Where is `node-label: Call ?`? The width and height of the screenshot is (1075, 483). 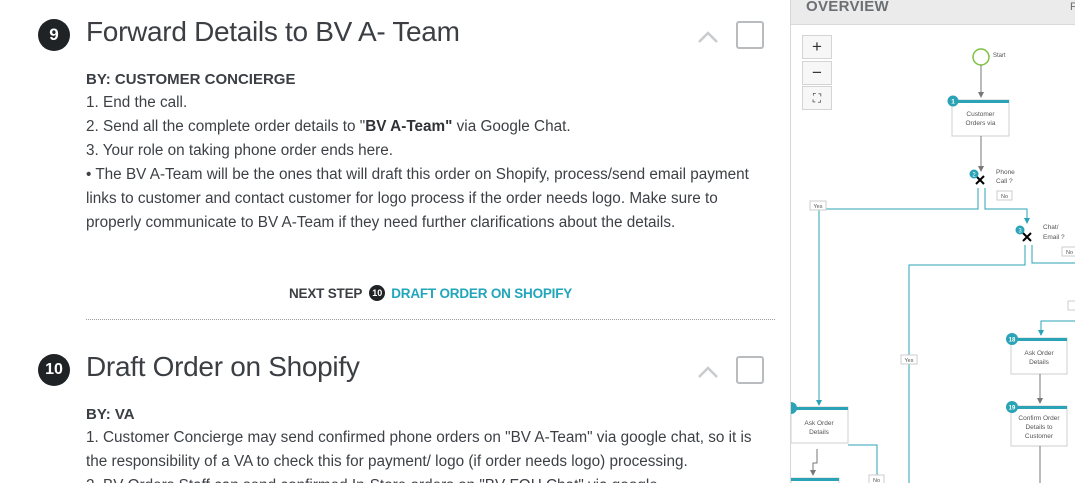 node-label: Call ? is located at coordinates (1004, 181).